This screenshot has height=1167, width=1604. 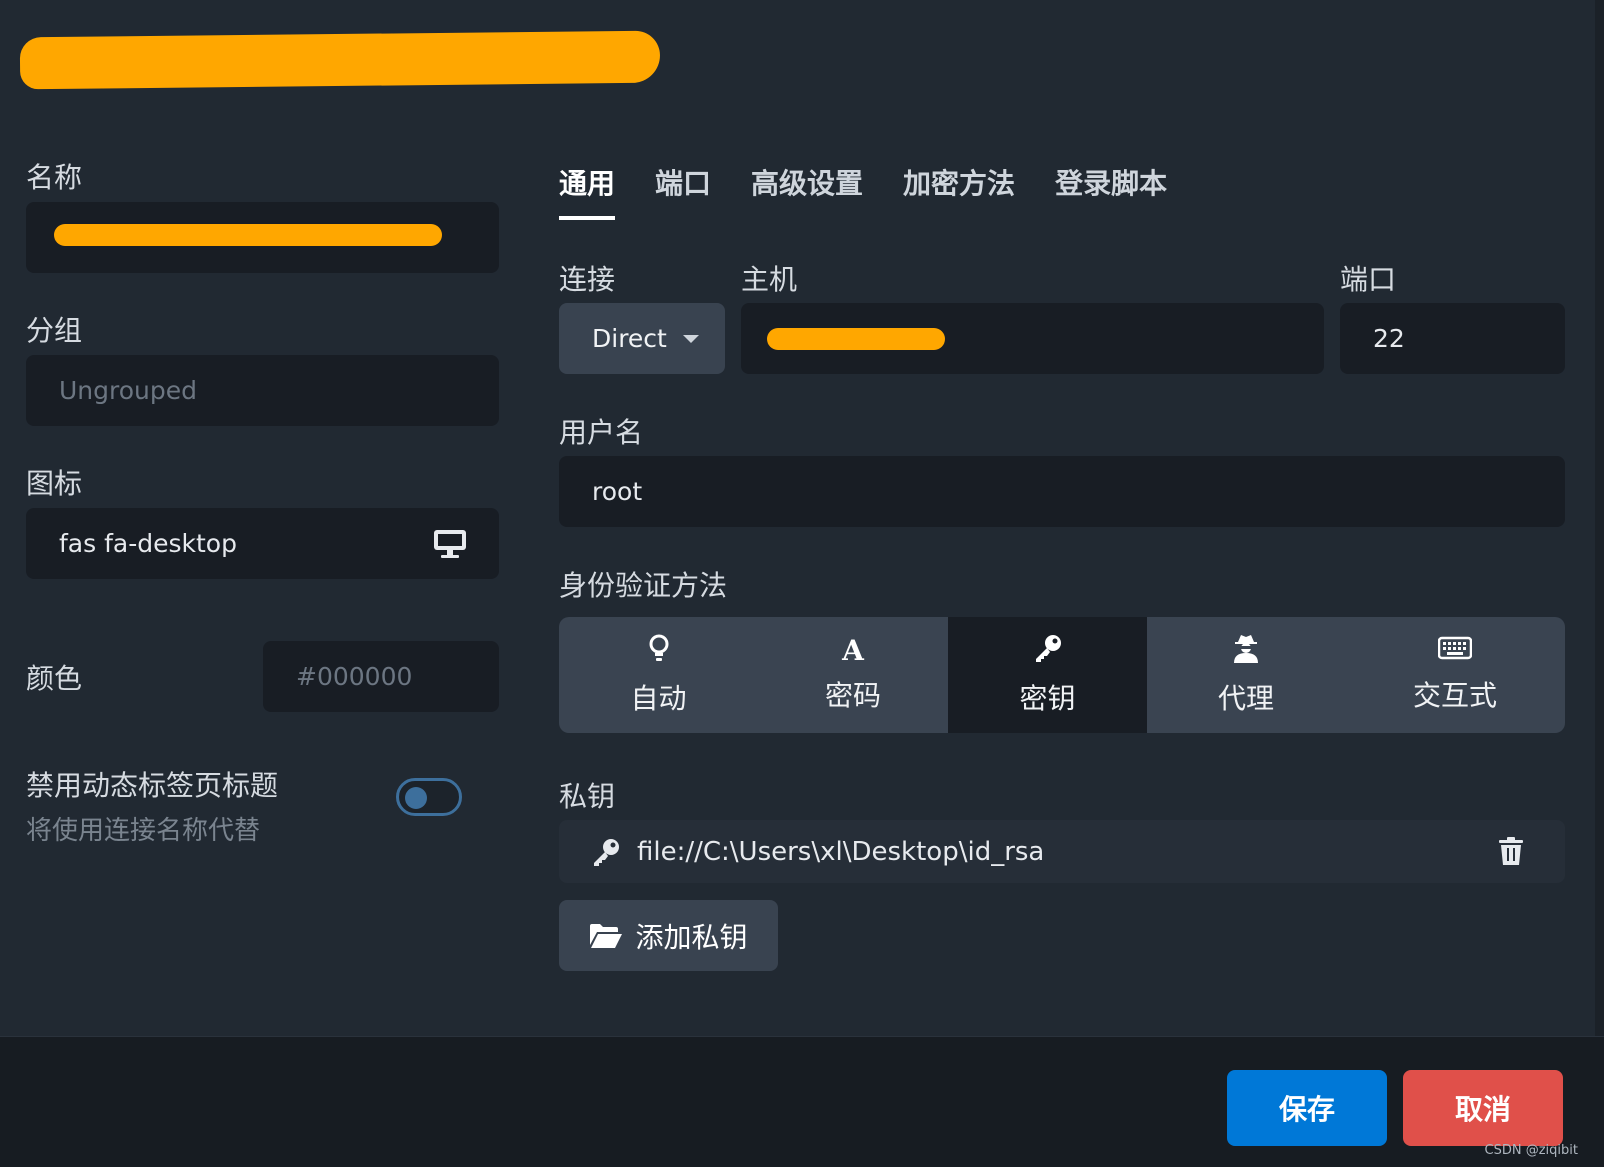 What do you see at coordinates (1599, 518) in the screenshot?
I see `scrollbar` at bounding box center [1599, 518].